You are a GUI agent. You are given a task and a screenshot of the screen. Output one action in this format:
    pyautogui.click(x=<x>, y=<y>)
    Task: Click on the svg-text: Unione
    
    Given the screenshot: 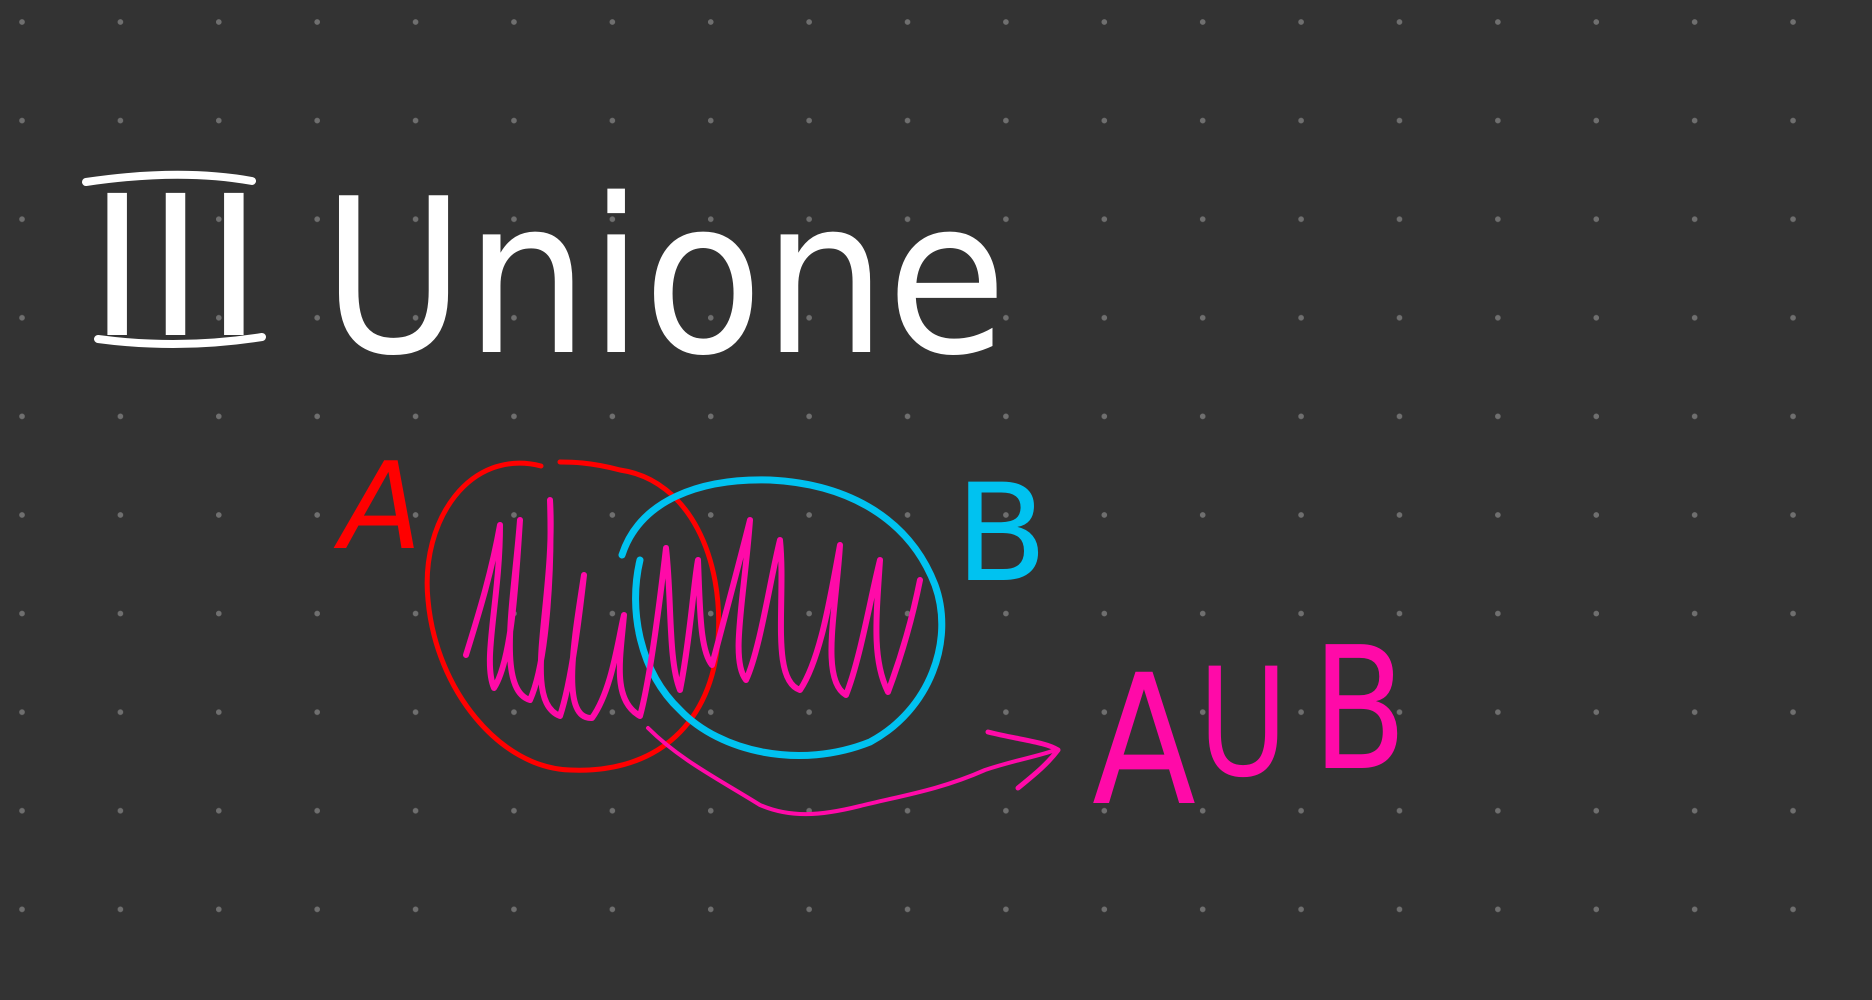 What is the action you would take?
    pyautogui.click(x=664, y=277)
    